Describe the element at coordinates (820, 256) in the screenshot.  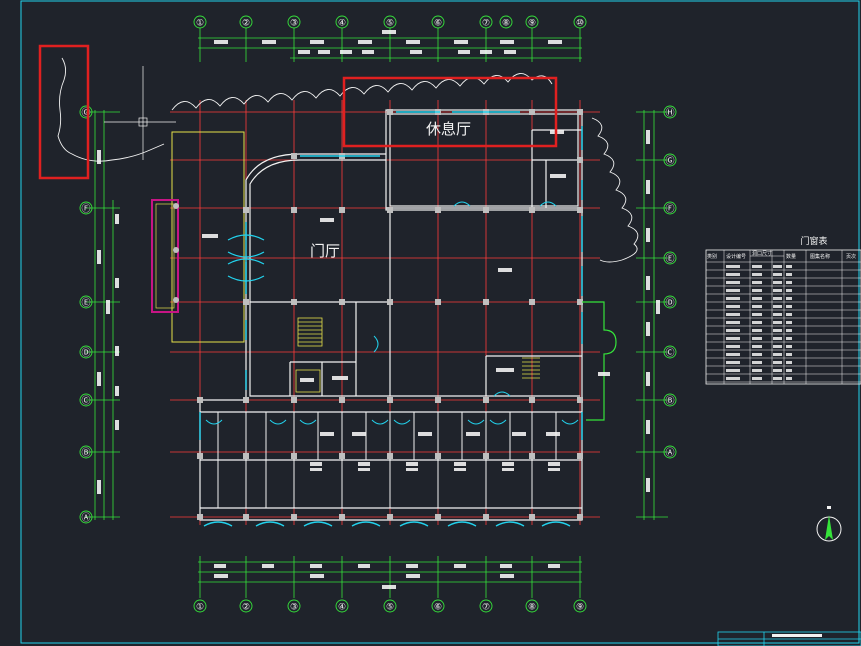
I see `schedule-header-atlas: 图集名称` at that location.